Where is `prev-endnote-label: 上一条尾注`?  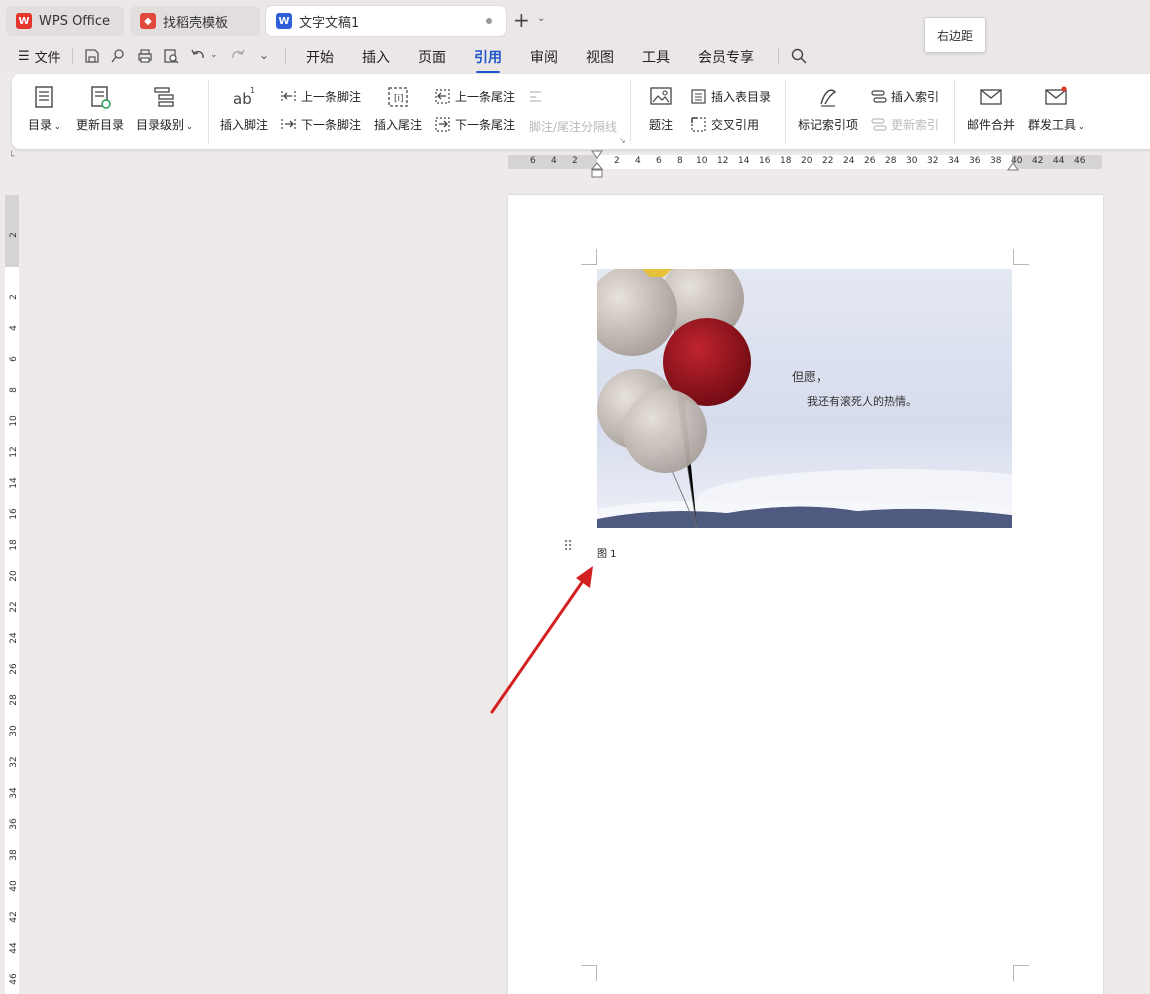 prev-endnote-label: 上一条尾注 is located at coordinates (485, 97).